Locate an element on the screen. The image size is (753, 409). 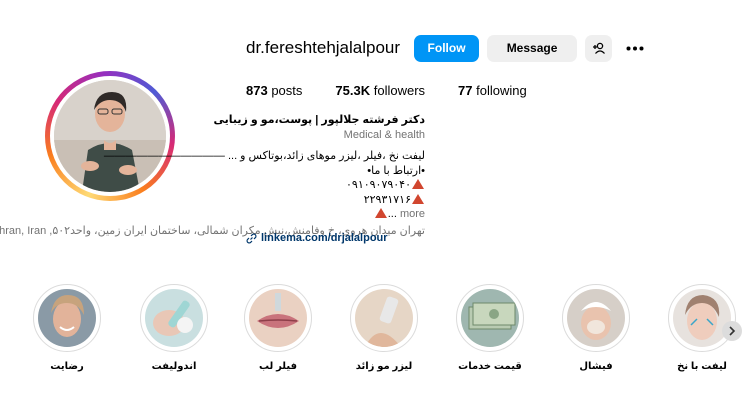
following-count: 77 is located at coordinates (465, 90).